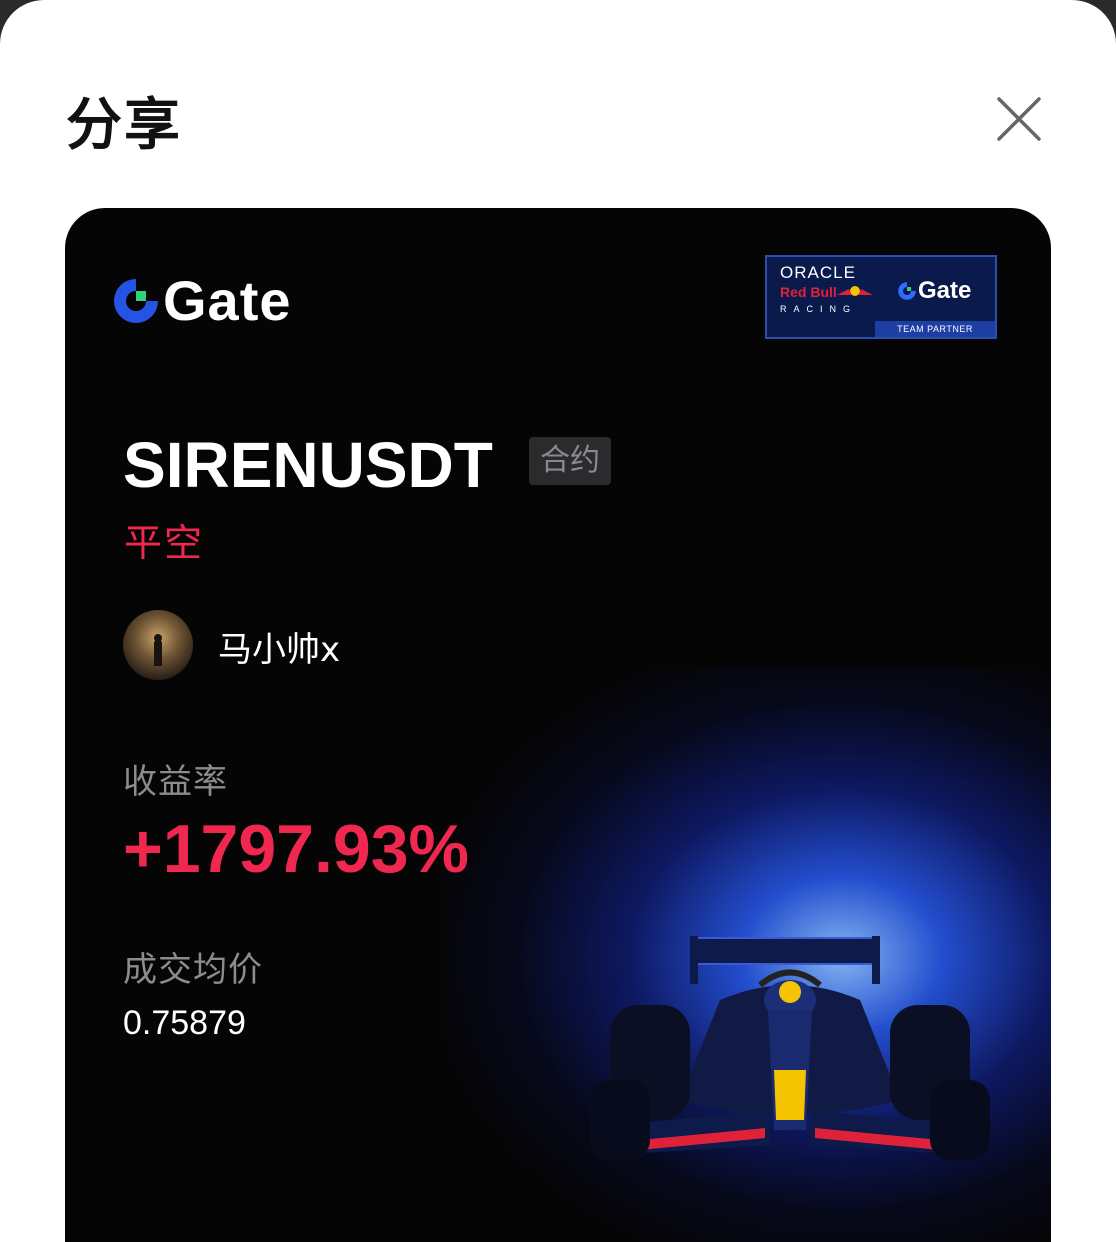 The image size is (1116, 1242). Describe the element at coordinates (175, 782) in the screenshot. I see `yield-label: 收益率` at that location.